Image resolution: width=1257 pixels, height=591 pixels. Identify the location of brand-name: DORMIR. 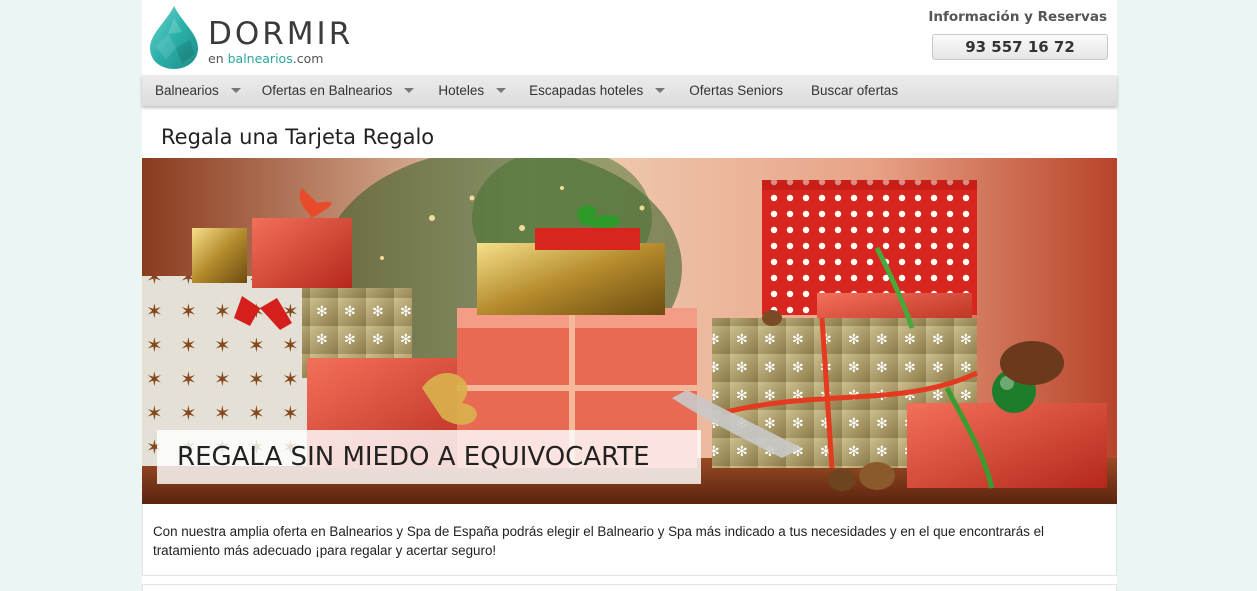
(281, 34).